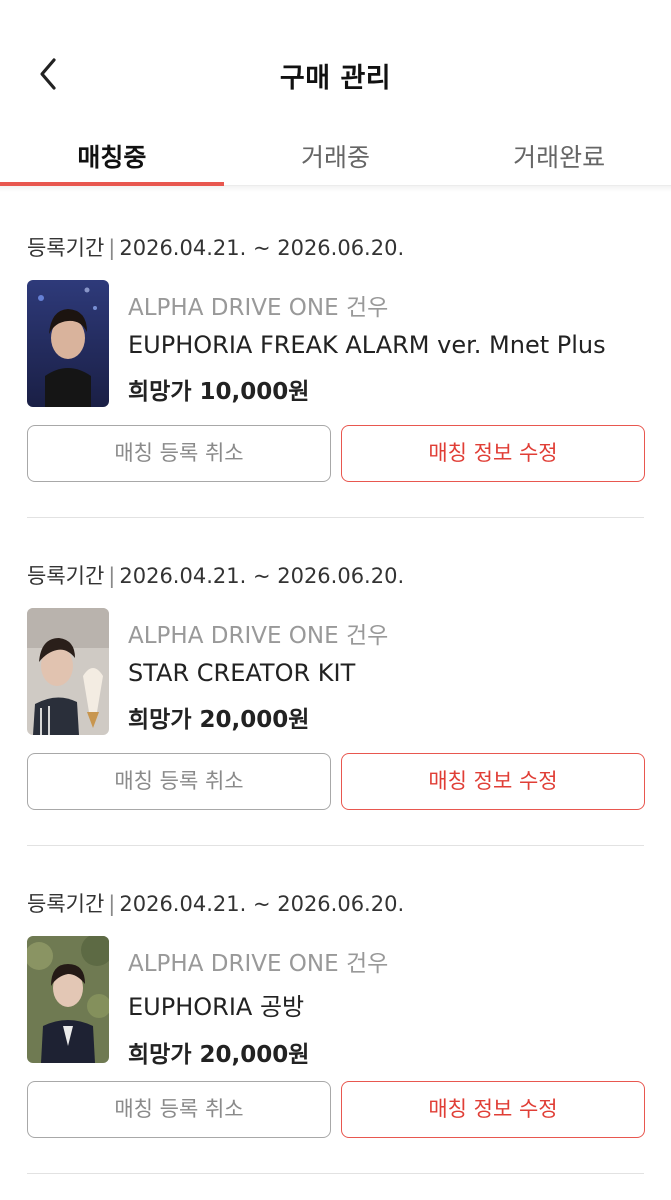 The height and width of the screenshot is (1200, 671). I want to click on tab-matching: 매칭중, so click(112, 153).